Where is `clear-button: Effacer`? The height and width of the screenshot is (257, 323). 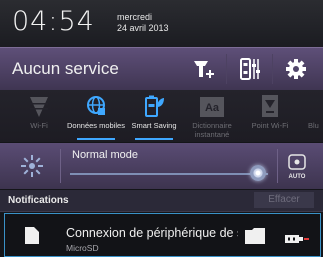
clear-button: Effacer is located at coordinates (284, 200).